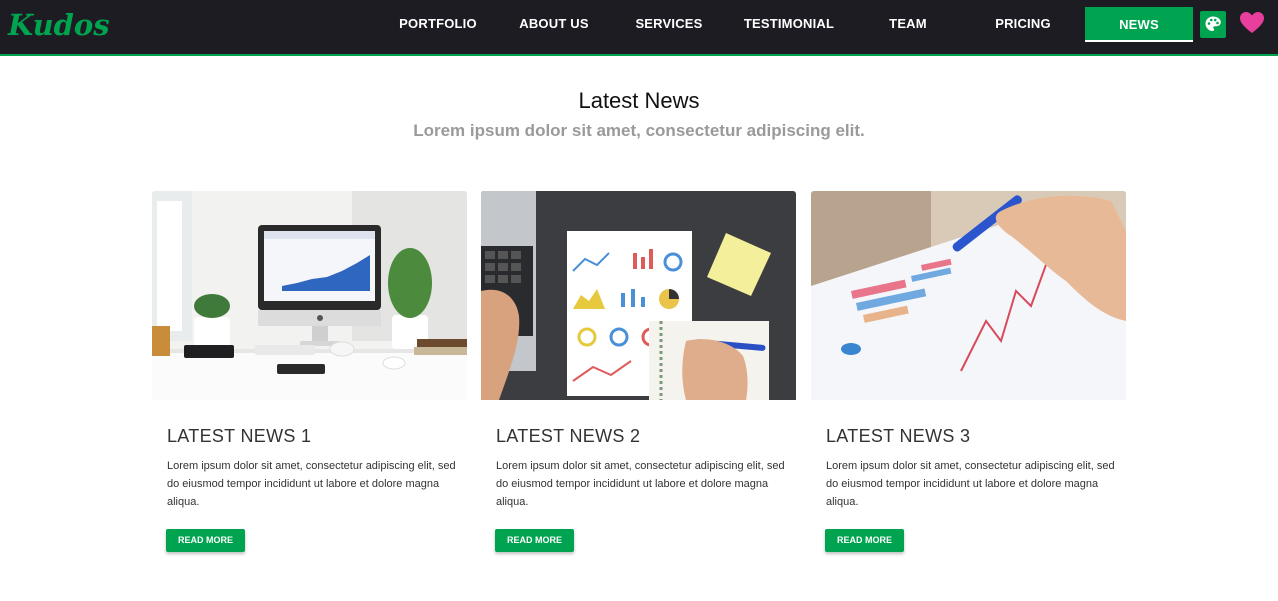 Image resolution: width=1278 pixels, height=601 pixels. What do you see at coordinates (239, 436) in the screenshot?
I see `card-title: LATEST NEWS 1` at bounding box center [239, 436].